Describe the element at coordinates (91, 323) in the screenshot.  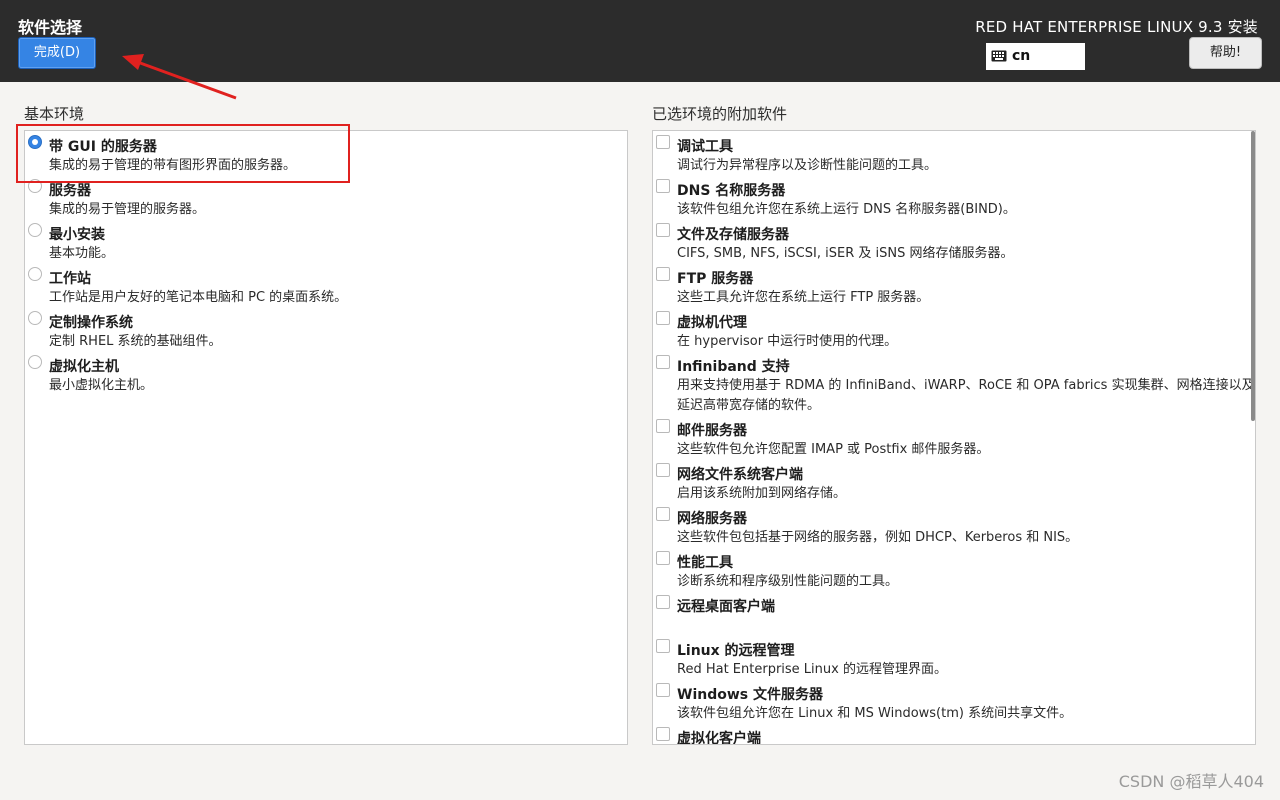
I see `environment-title: 定制操作系统` at that location.